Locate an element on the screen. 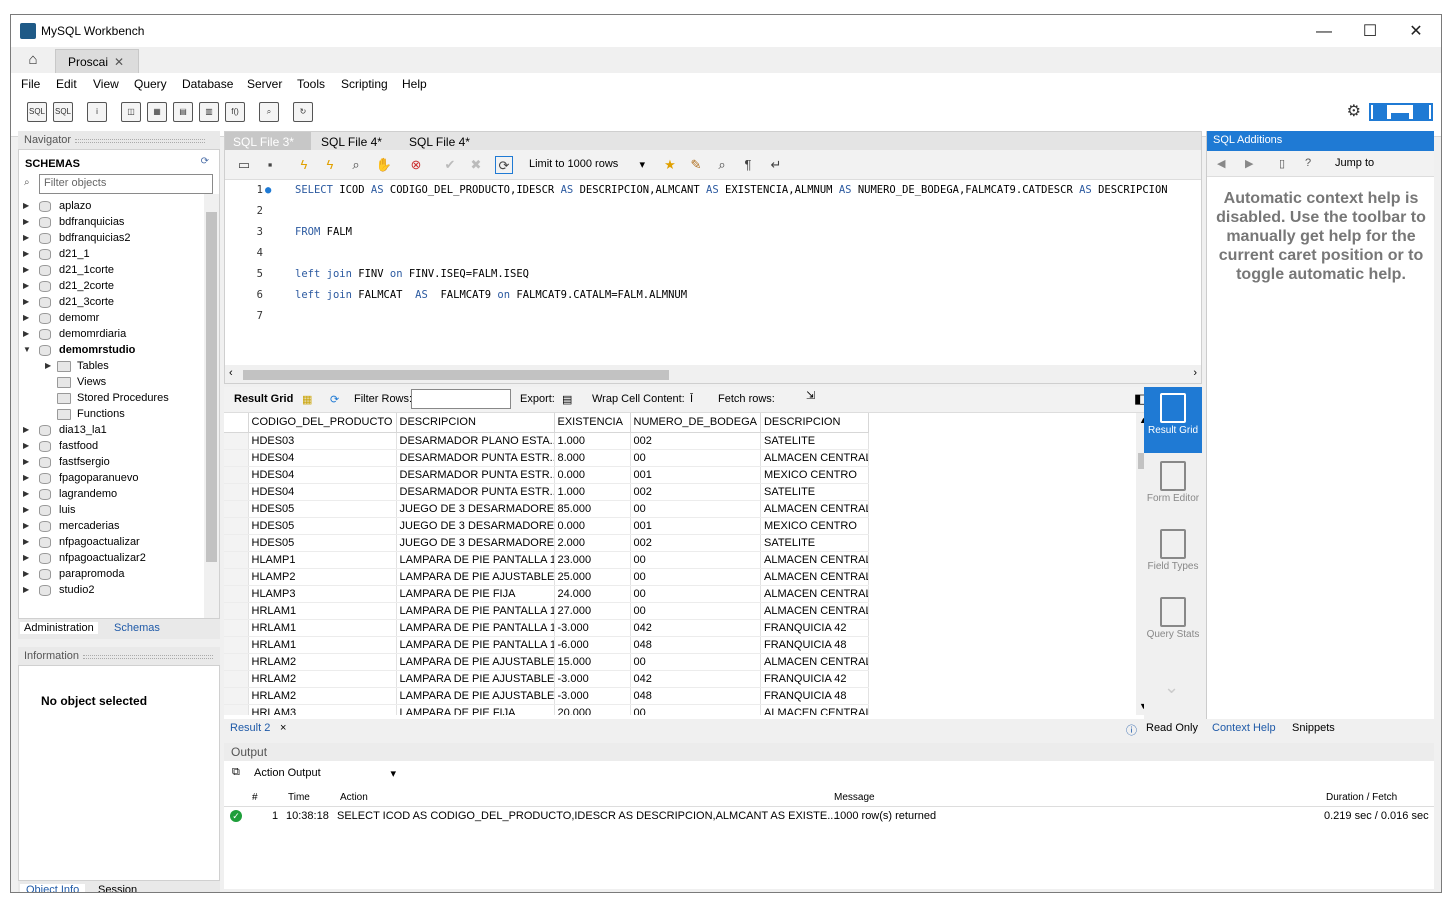  schema-child-item: ▶ Tables is located at coordinates (112, 366).